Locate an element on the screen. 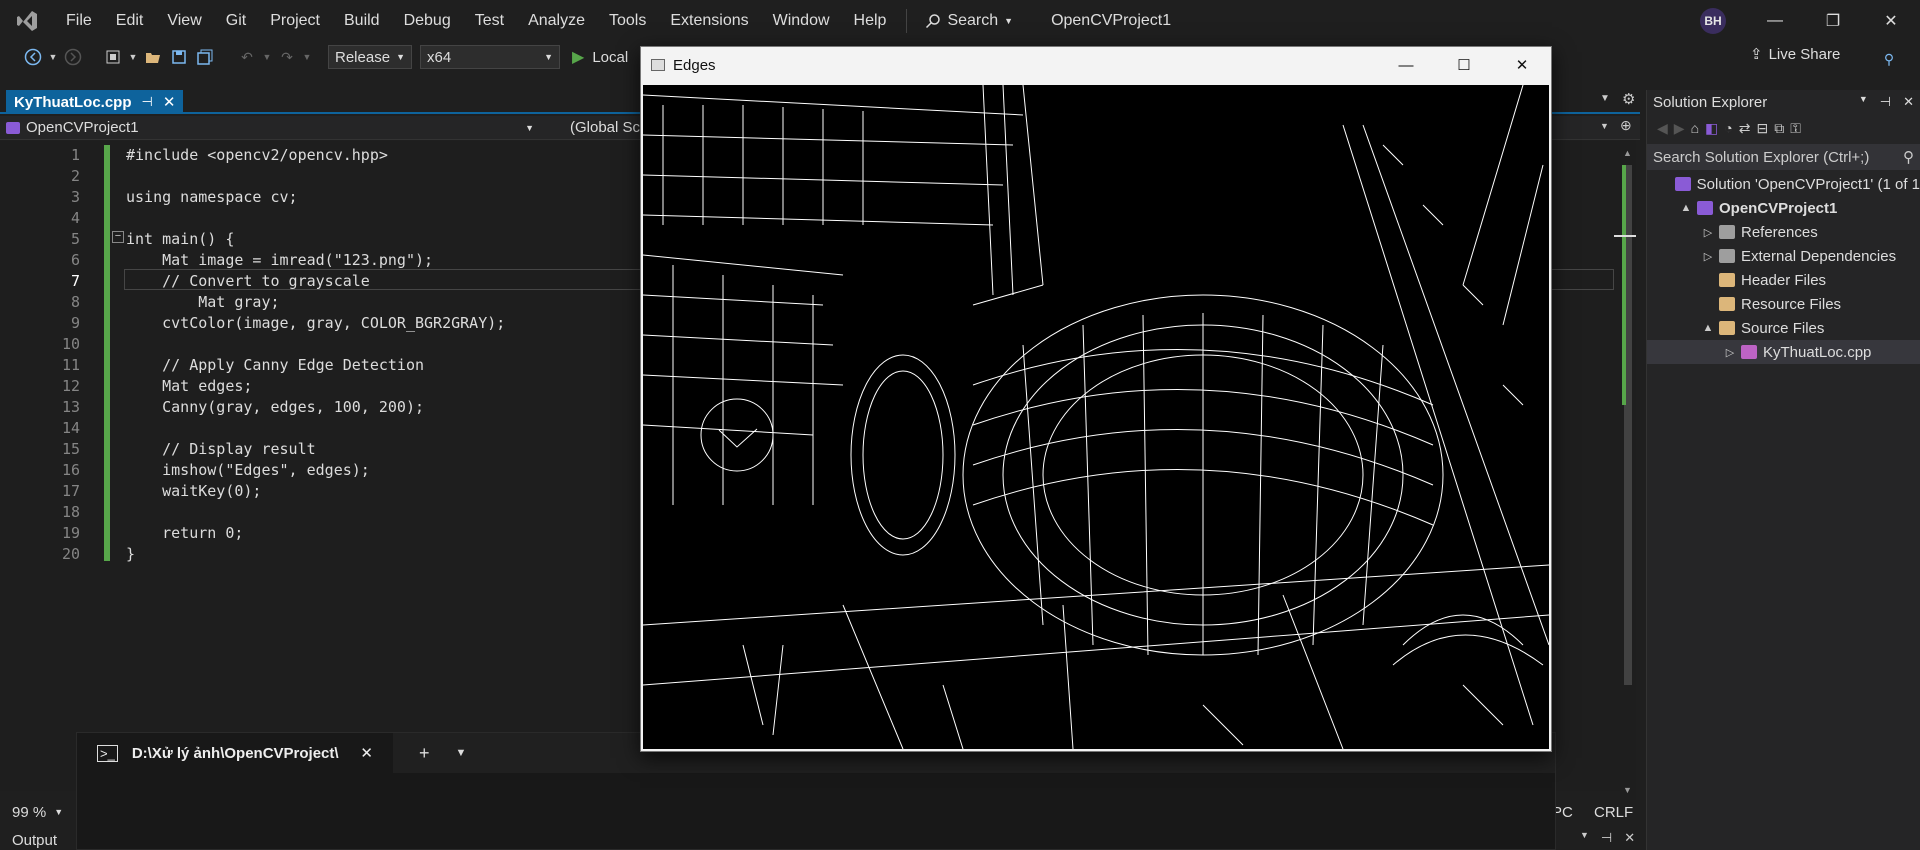  menu-analyze: Analyze is located at coordinates (556, 21).